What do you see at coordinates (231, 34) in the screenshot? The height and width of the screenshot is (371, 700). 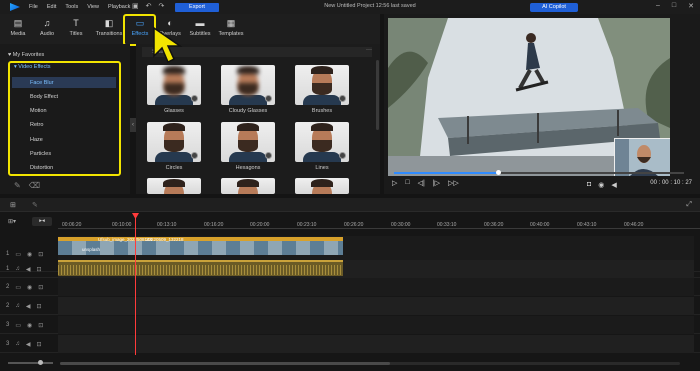 I see `tab-label: Templates` at bounding box center [231, 34].